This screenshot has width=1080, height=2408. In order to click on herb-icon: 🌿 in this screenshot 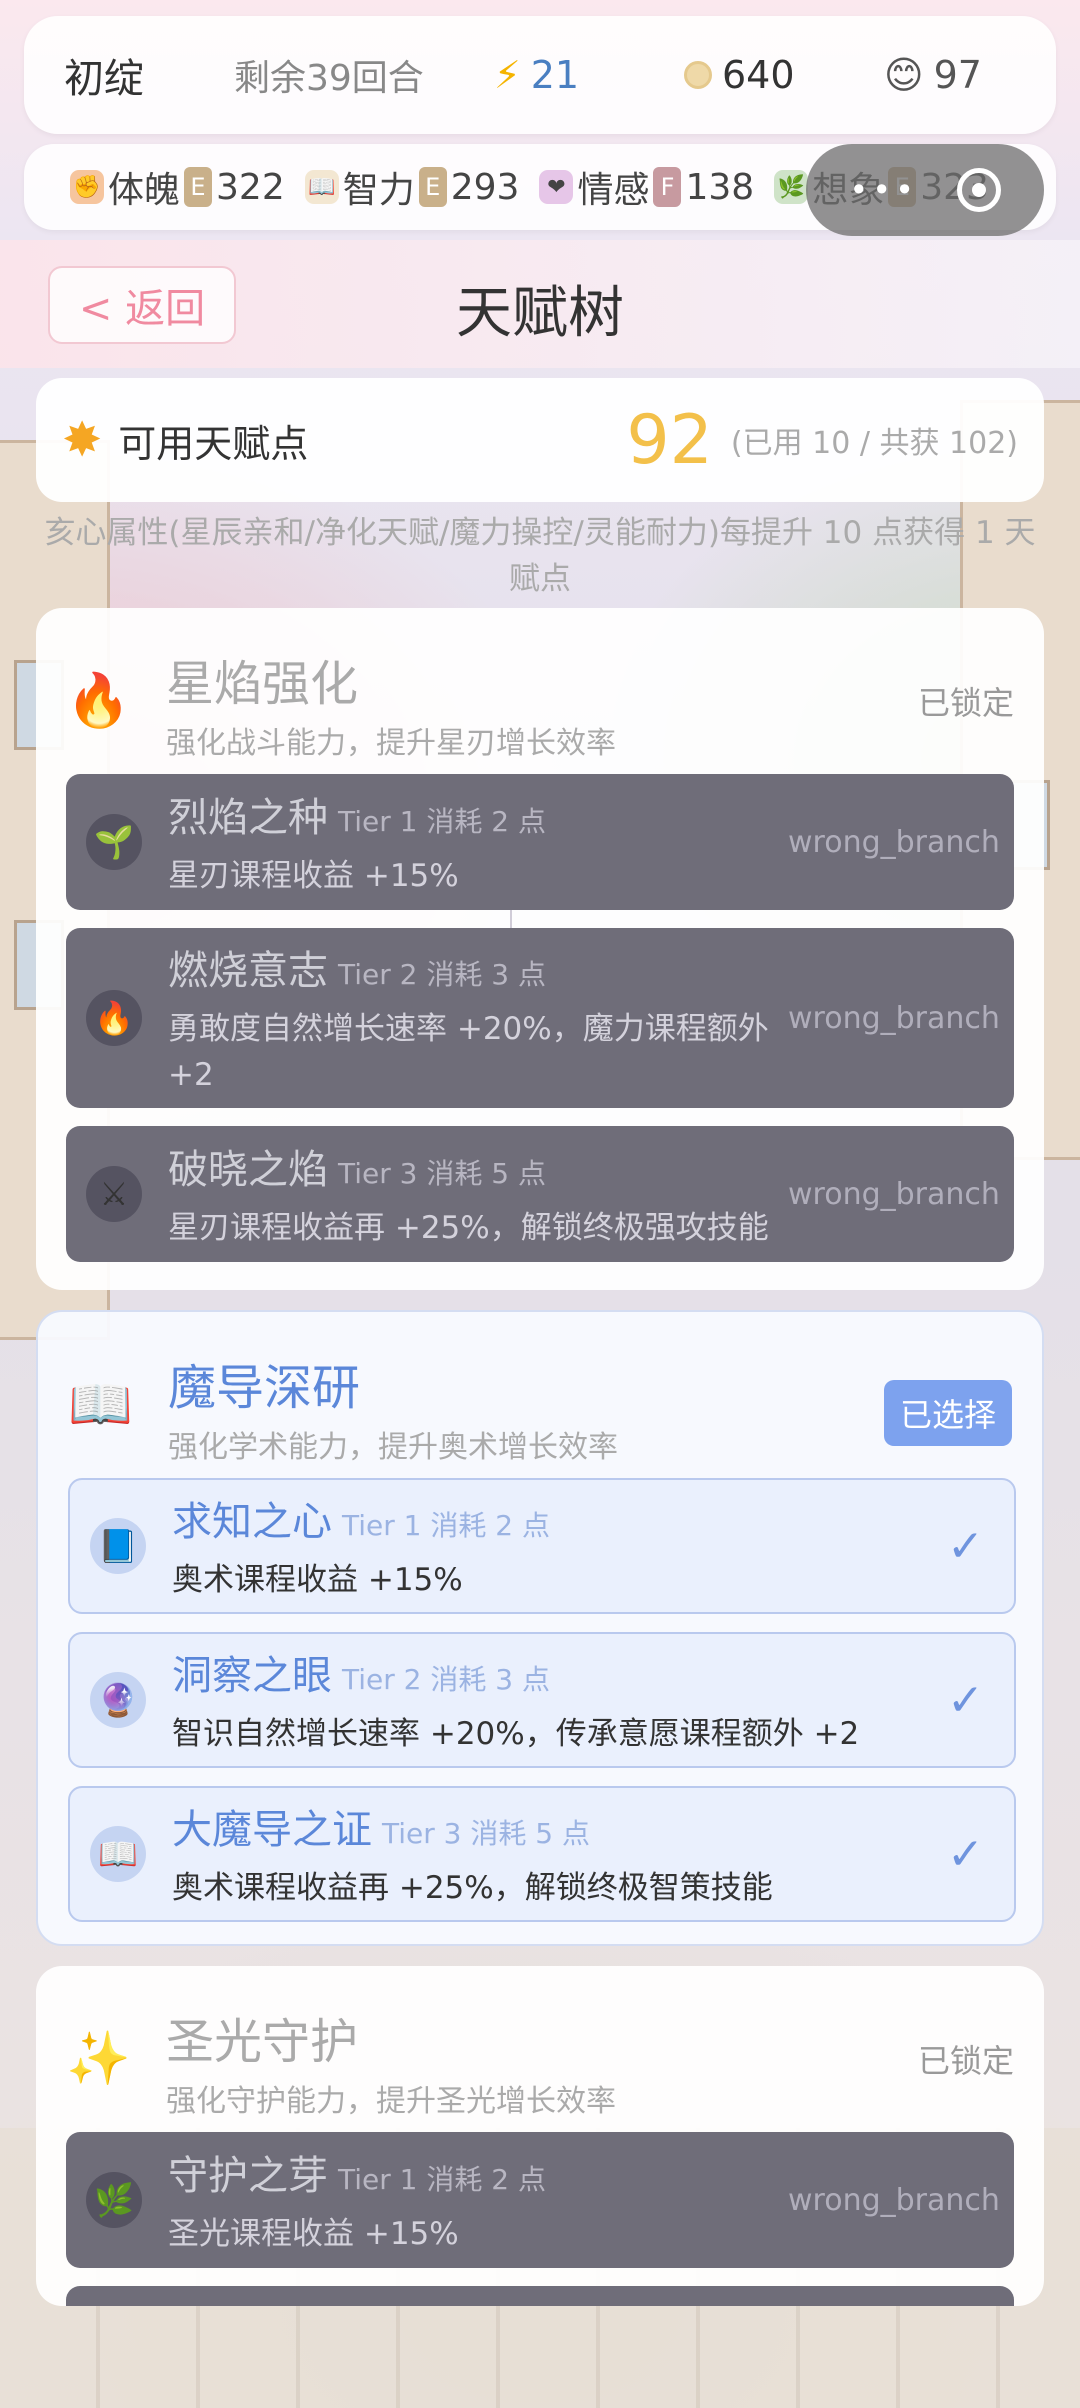, I will do `click(114, 2200)`.